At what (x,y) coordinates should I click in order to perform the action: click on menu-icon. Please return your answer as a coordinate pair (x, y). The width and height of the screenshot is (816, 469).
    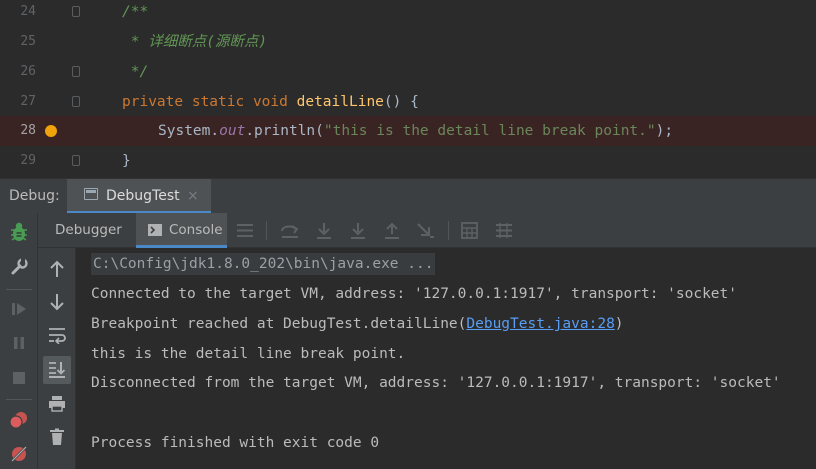
    Looking at the image, I should click on (245, 230).